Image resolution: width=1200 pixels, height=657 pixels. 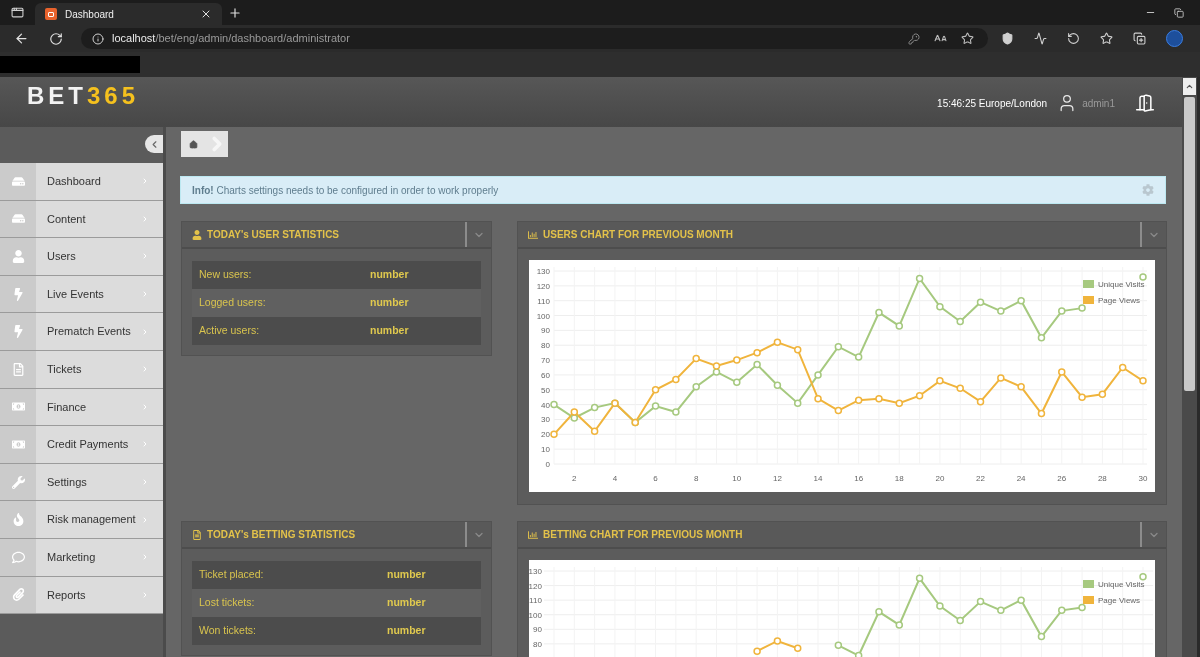 What do you see at coordinates (227, 631) in the screenshot?
I see `stat-label: Won tickets:` at bounding box center [227, 631].